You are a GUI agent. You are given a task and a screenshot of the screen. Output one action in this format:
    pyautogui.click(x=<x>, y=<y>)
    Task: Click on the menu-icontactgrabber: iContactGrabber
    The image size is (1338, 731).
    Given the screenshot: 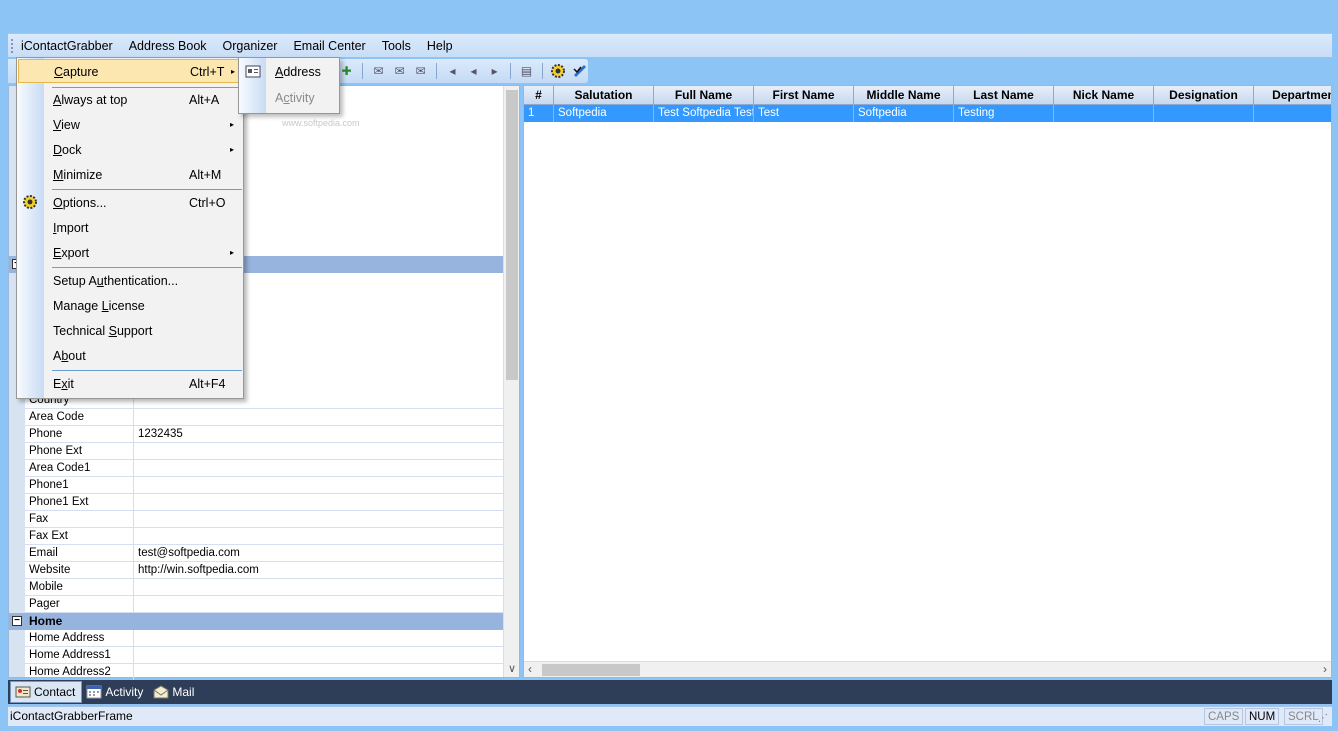 What is the action you would take?
    pyautogui.click(x=71, y=46)
    